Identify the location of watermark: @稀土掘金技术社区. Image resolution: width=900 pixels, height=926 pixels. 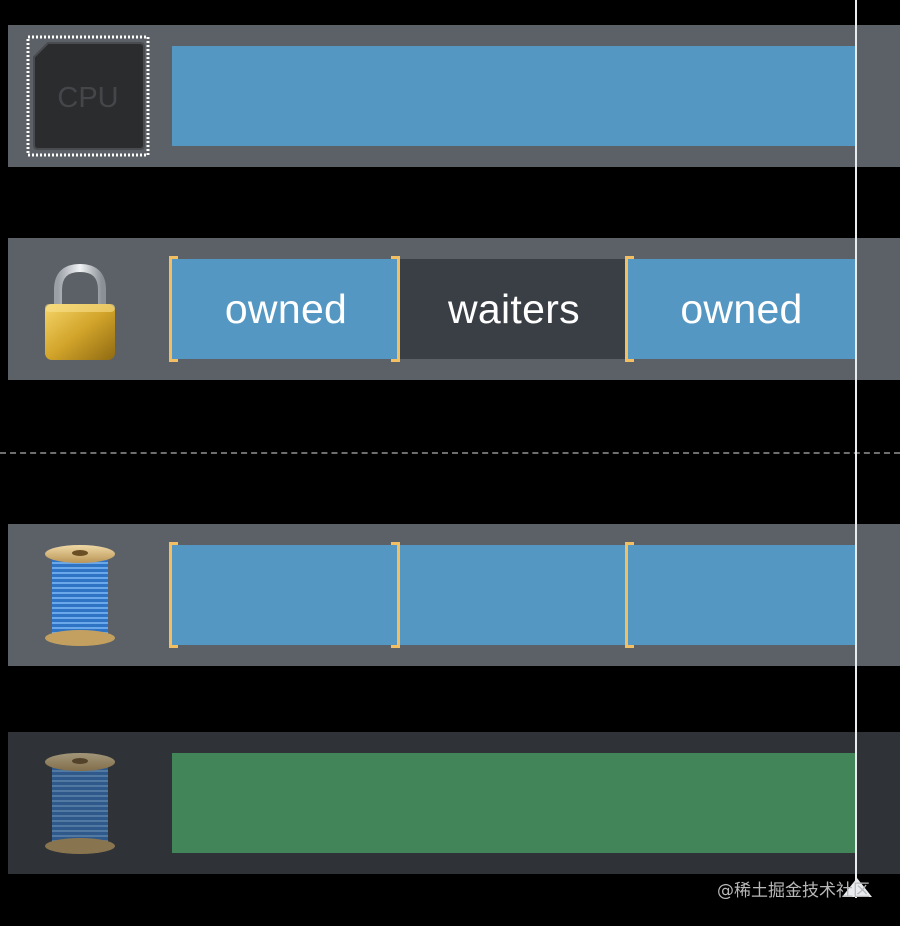
(793, 891).